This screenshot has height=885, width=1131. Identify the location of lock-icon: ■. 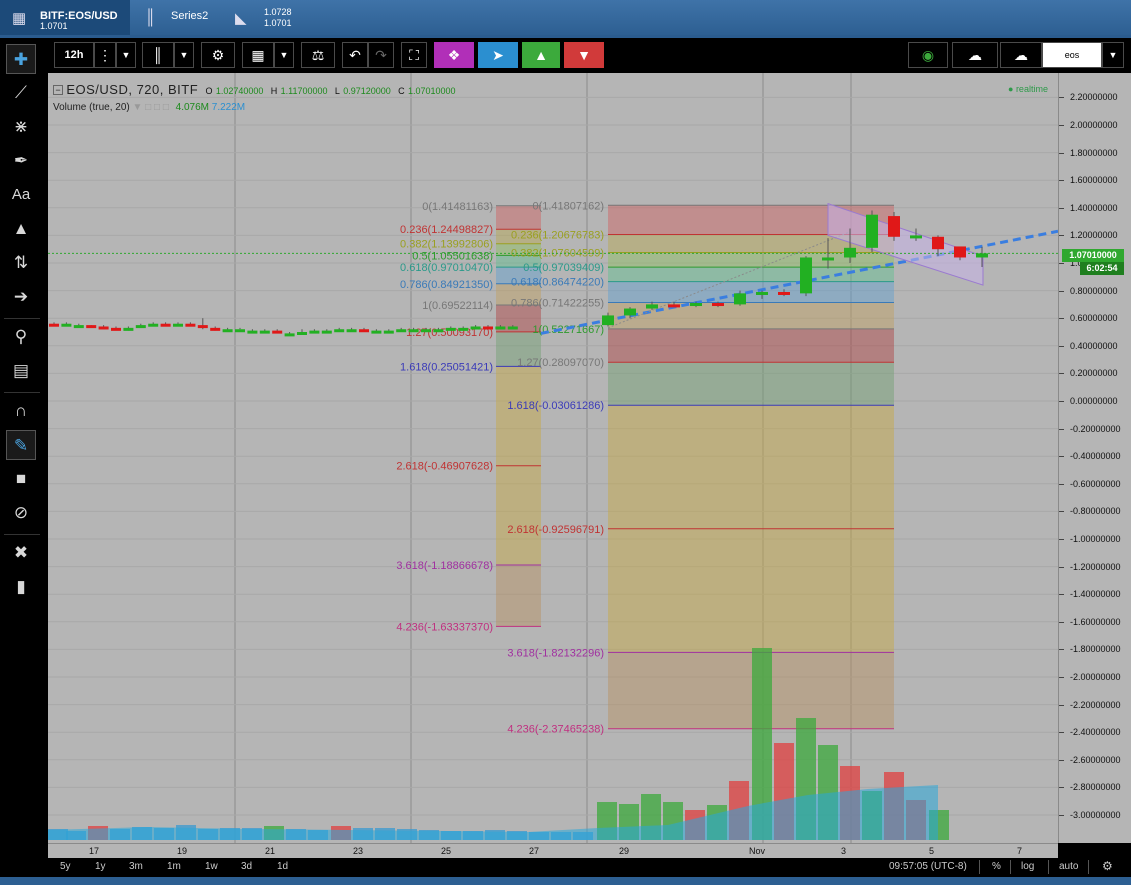
(21, 479).